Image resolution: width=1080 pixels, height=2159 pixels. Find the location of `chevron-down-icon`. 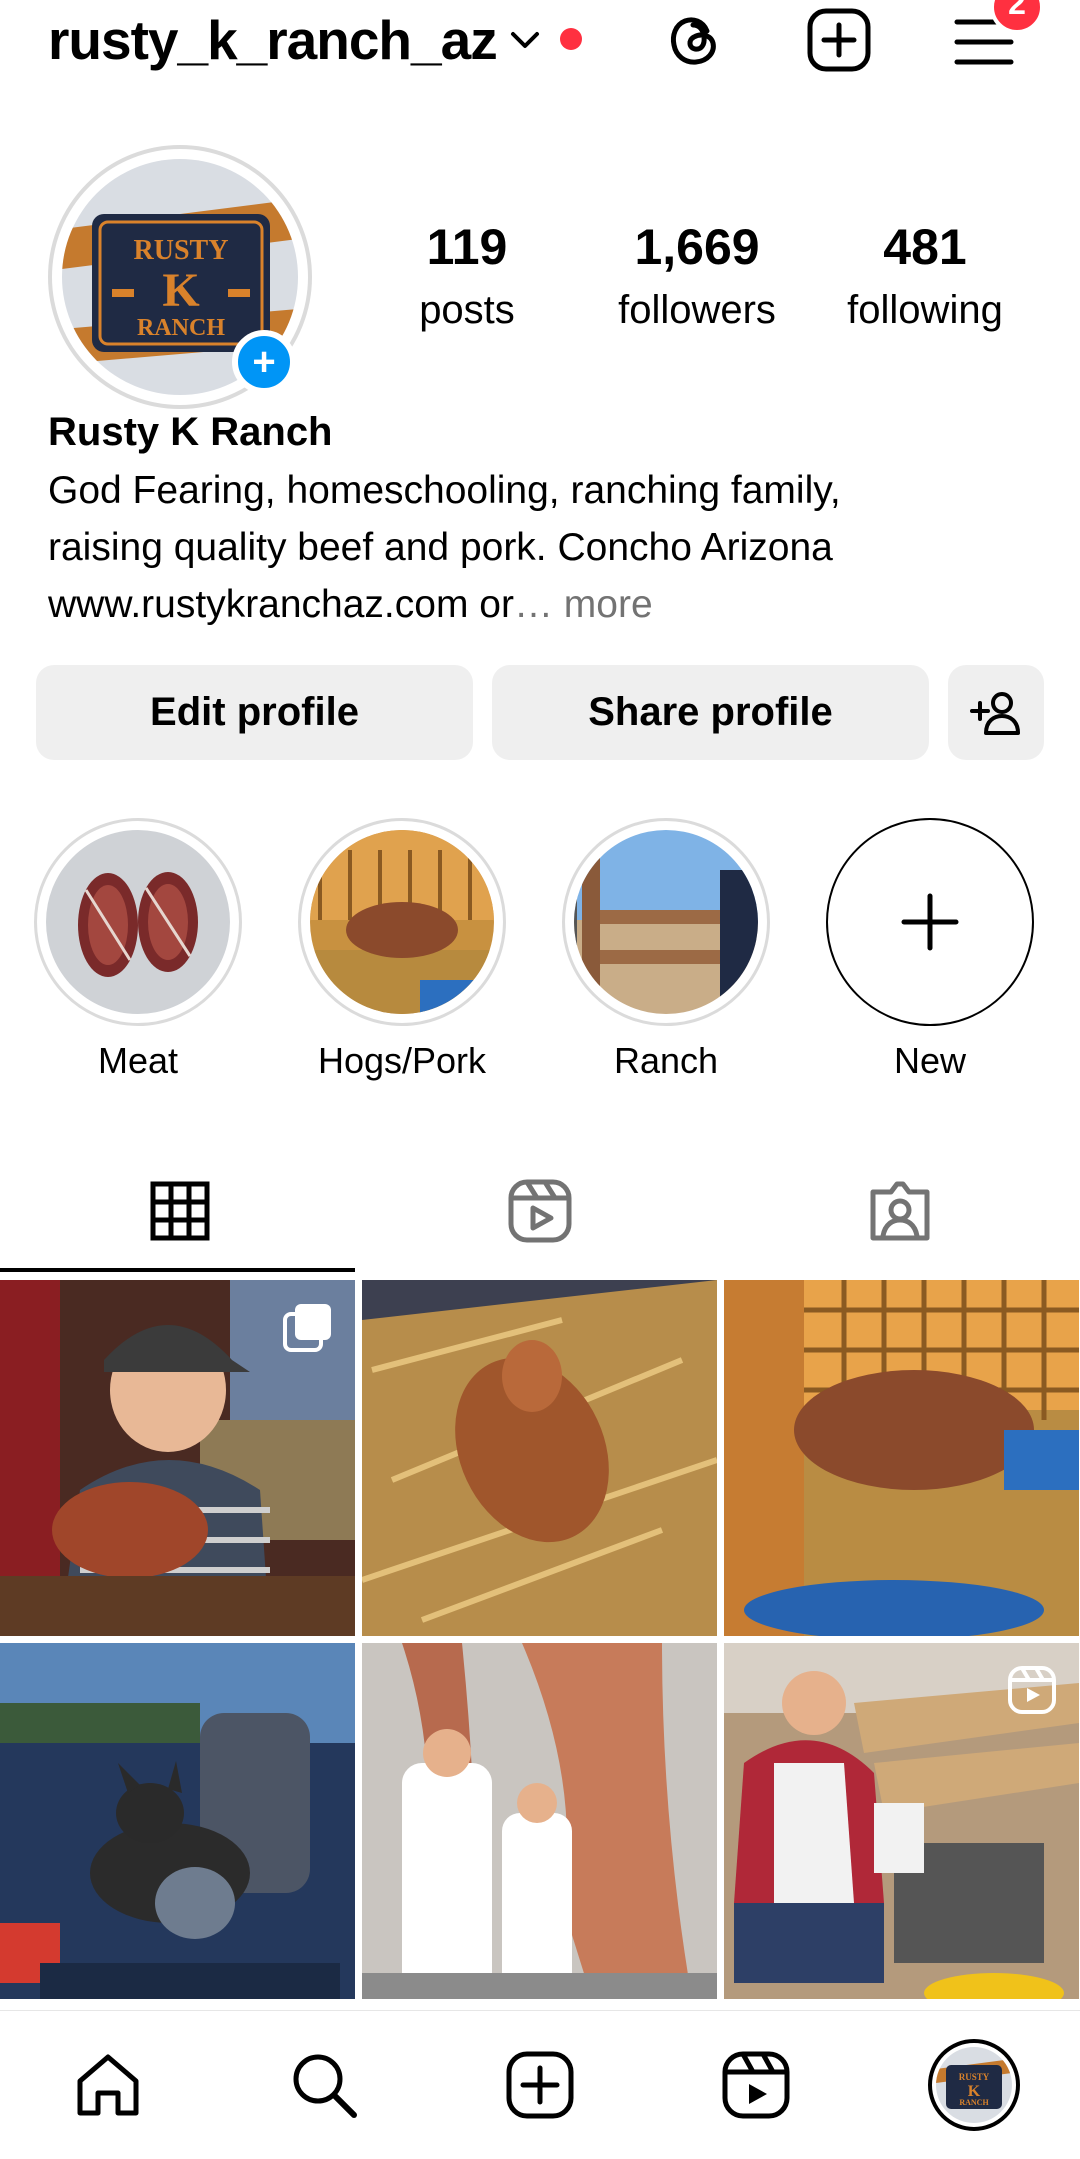

chevron-down-icon is located at coordinates (525, 40).